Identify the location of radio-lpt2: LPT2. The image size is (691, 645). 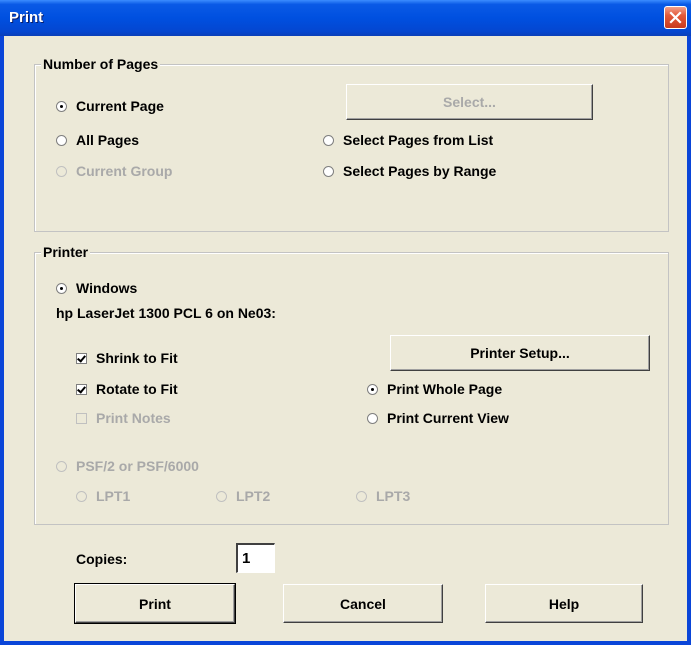
(243, 496).